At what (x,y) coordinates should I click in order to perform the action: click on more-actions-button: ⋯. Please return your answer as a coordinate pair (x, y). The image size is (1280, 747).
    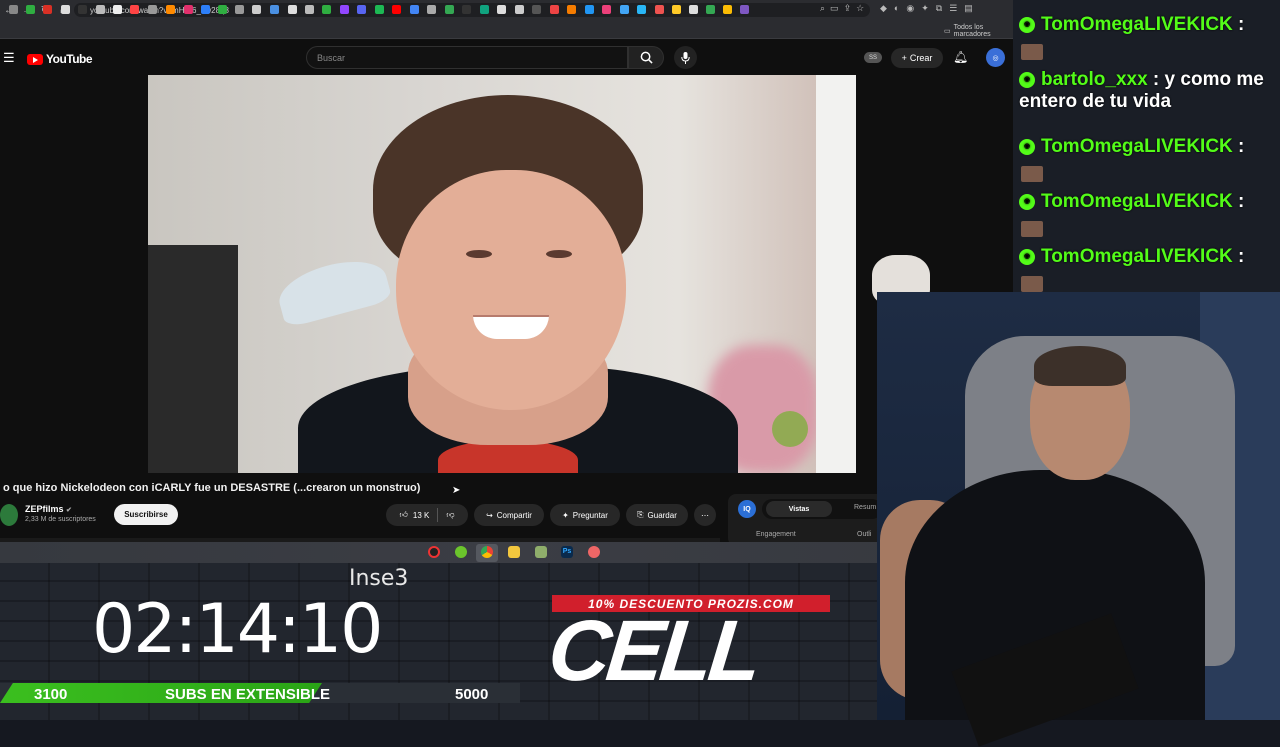
    Looking at the image, I should click on (705, 515).